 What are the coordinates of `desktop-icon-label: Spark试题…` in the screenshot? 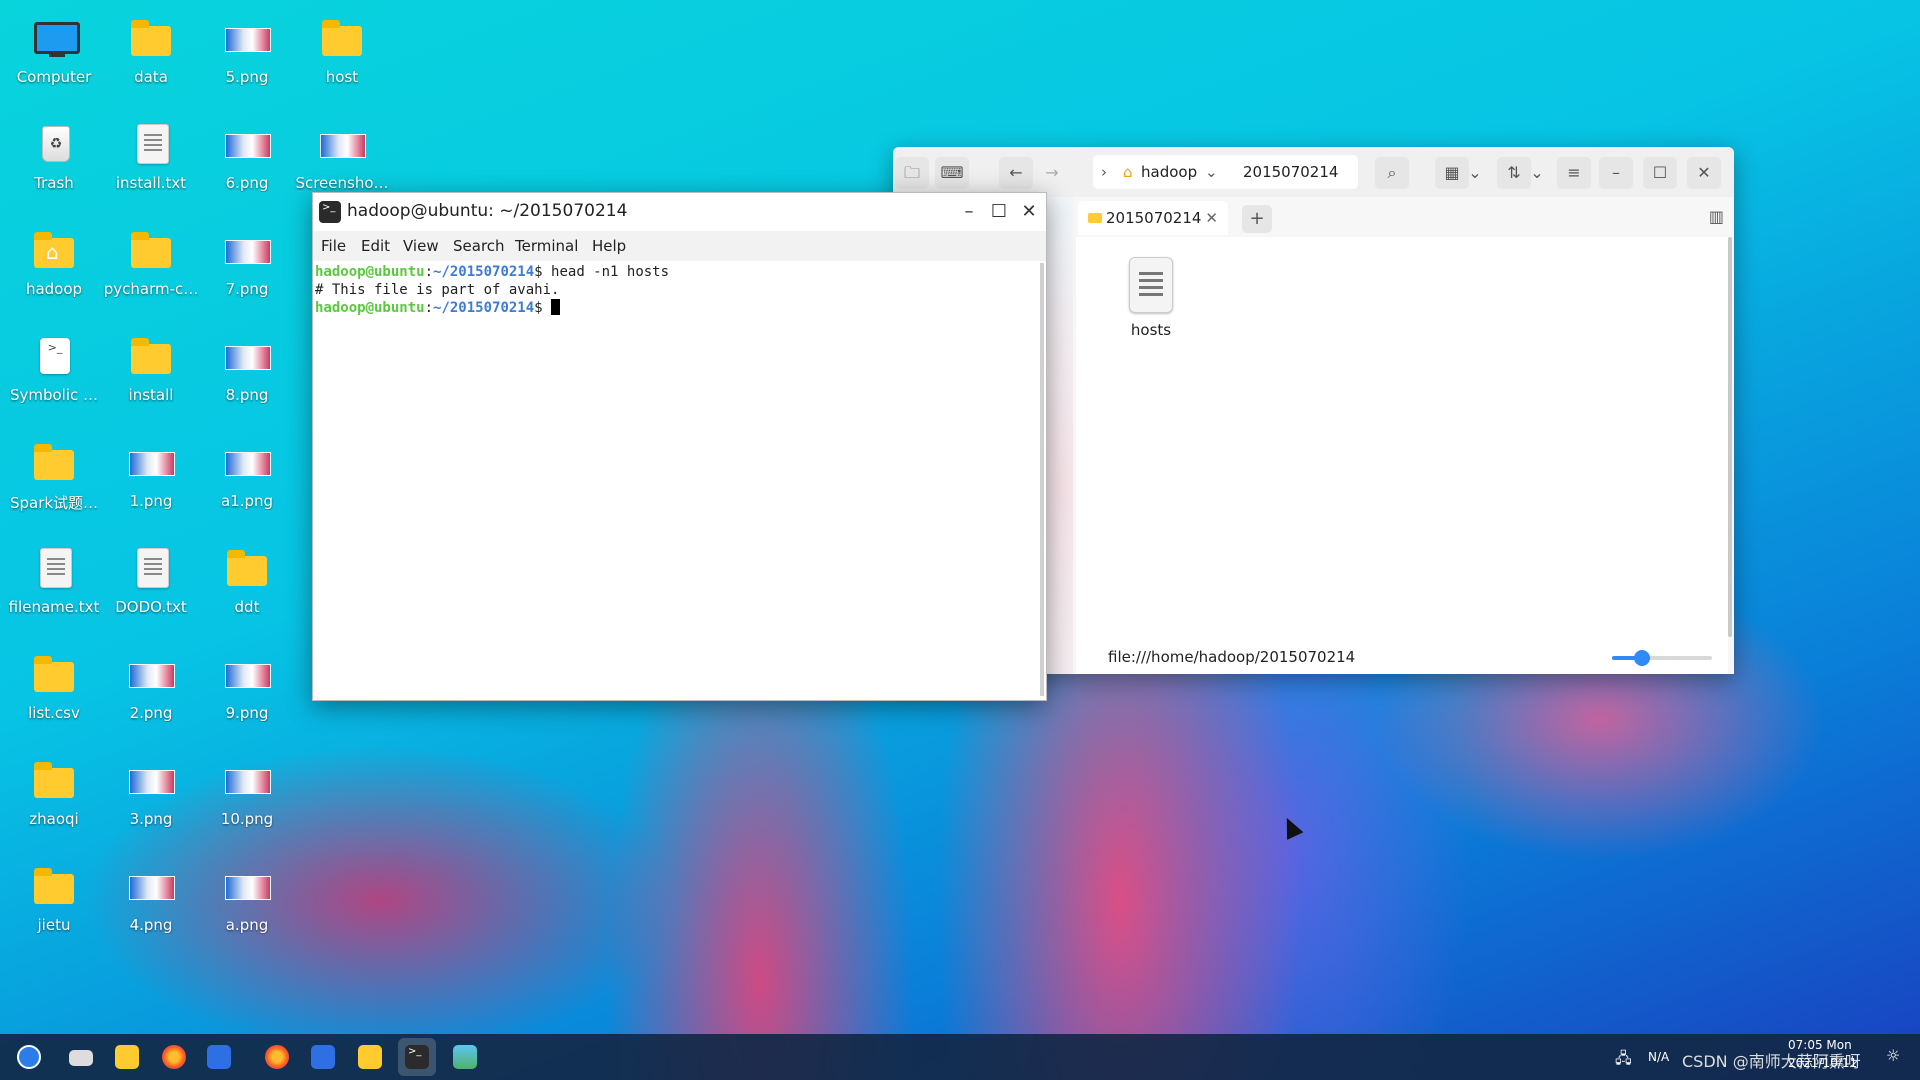 It's located at (54, 503).